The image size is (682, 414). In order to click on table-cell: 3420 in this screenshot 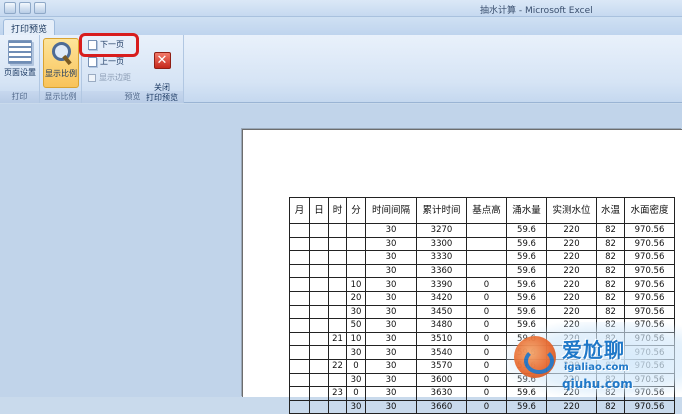, I will do `click(441, 298)`.